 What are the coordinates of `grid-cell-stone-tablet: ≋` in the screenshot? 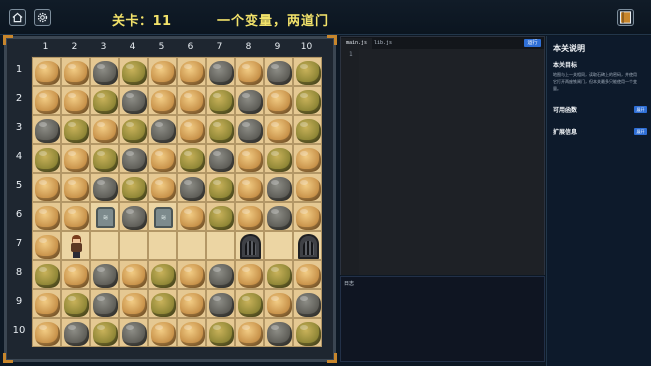 It's located at (162, 216).